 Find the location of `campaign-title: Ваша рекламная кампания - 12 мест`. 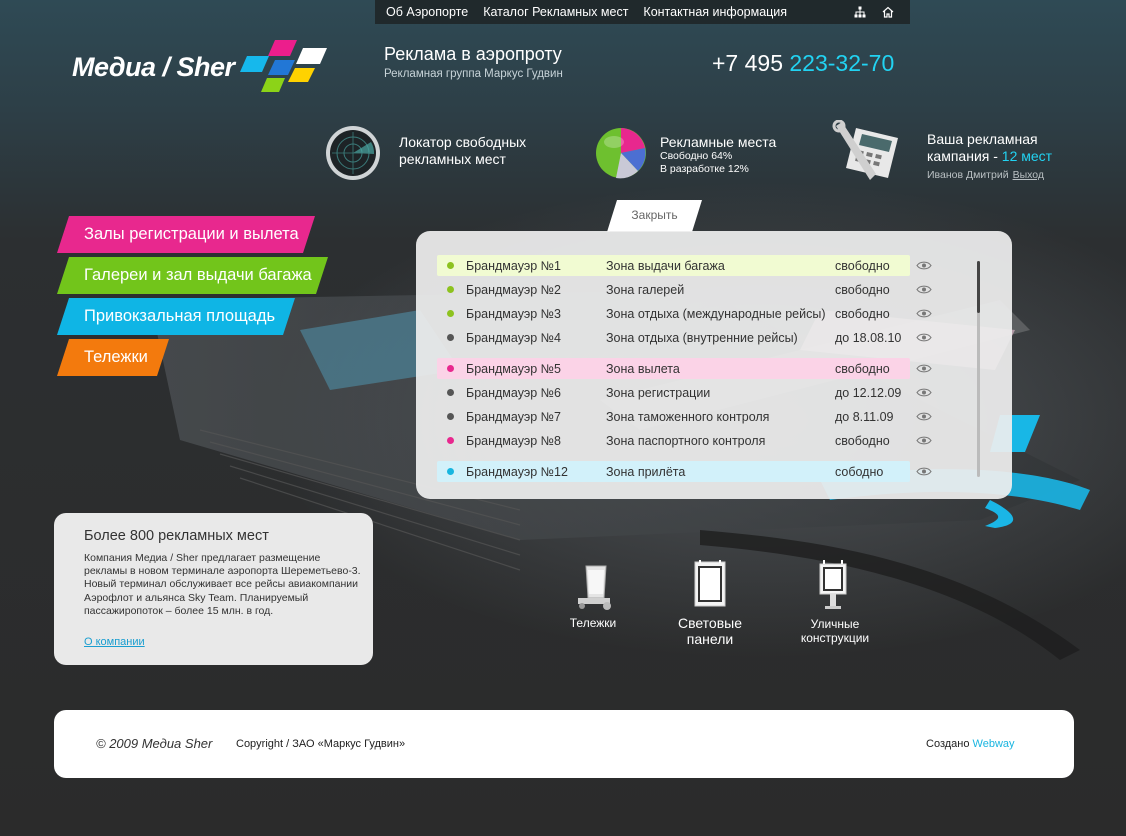

campaign-title: Ваша рекламная кампания - 12 мест is located at coordinates (989, 148).